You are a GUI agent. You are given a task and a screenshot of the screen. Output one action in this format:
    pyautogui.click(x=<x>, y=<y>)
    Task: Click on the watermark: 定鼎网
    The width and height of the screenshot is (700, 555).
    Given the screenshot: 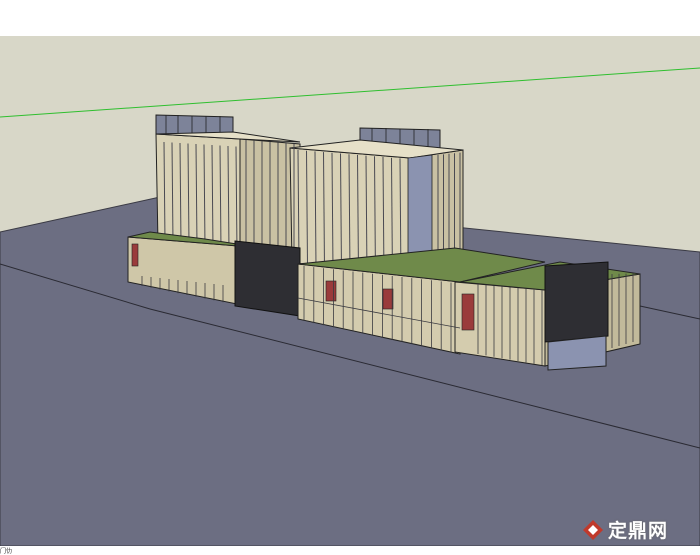 What is the action you would take?
    pyautogui.click(x=625, y=529)
    